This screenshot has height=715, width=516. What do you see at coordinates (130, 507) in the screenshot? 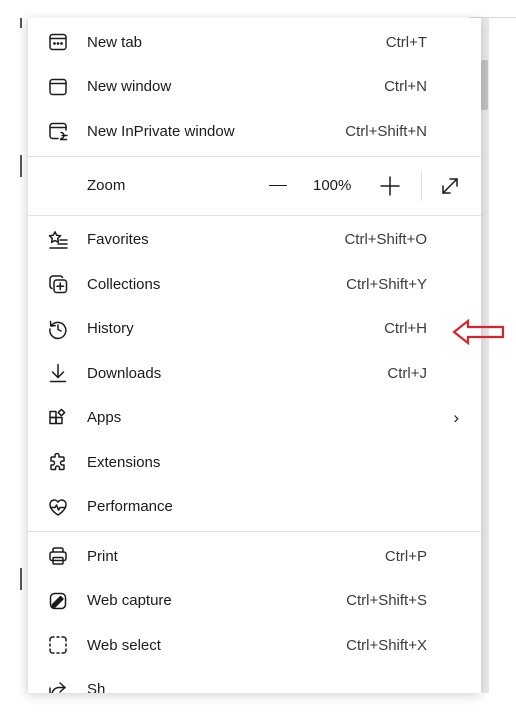
I see `menu-item-label: Performance` at bounding box center [130, 507].